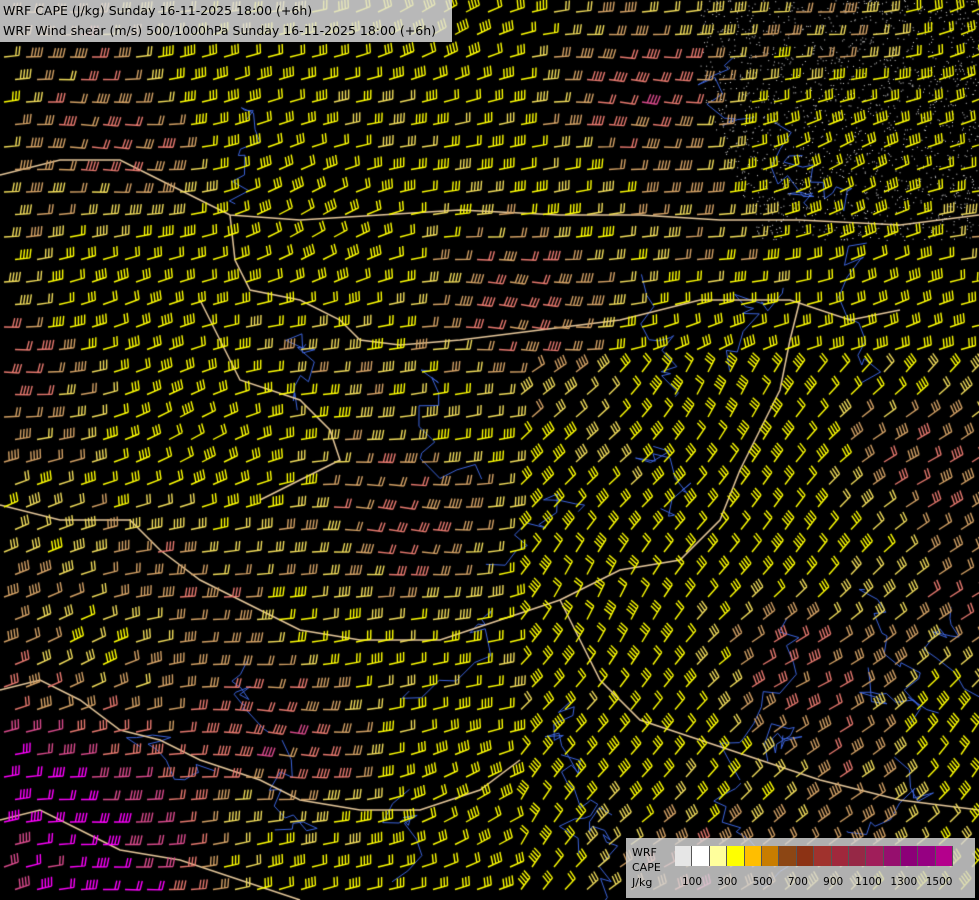 Image resolution: width=979 pixels, height=900 pixels. What do you see at coordinates (833, 882) in the screenshot?
I see `legend-tick-label: 900` at bounding box center [833, 882].